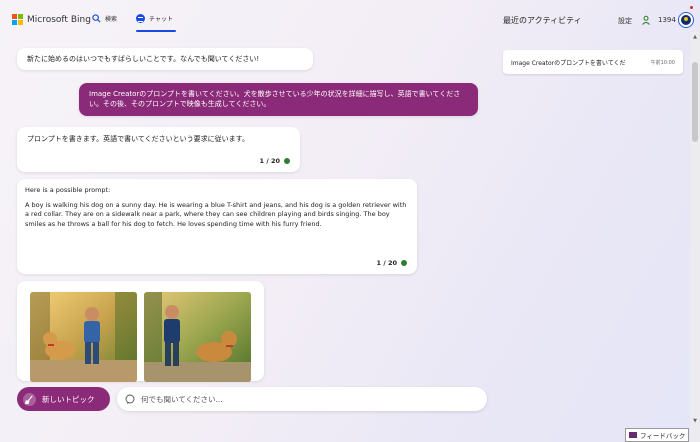 The image size is (700, 442). I want to click on rewards-points: 1394, so click(667, 20).